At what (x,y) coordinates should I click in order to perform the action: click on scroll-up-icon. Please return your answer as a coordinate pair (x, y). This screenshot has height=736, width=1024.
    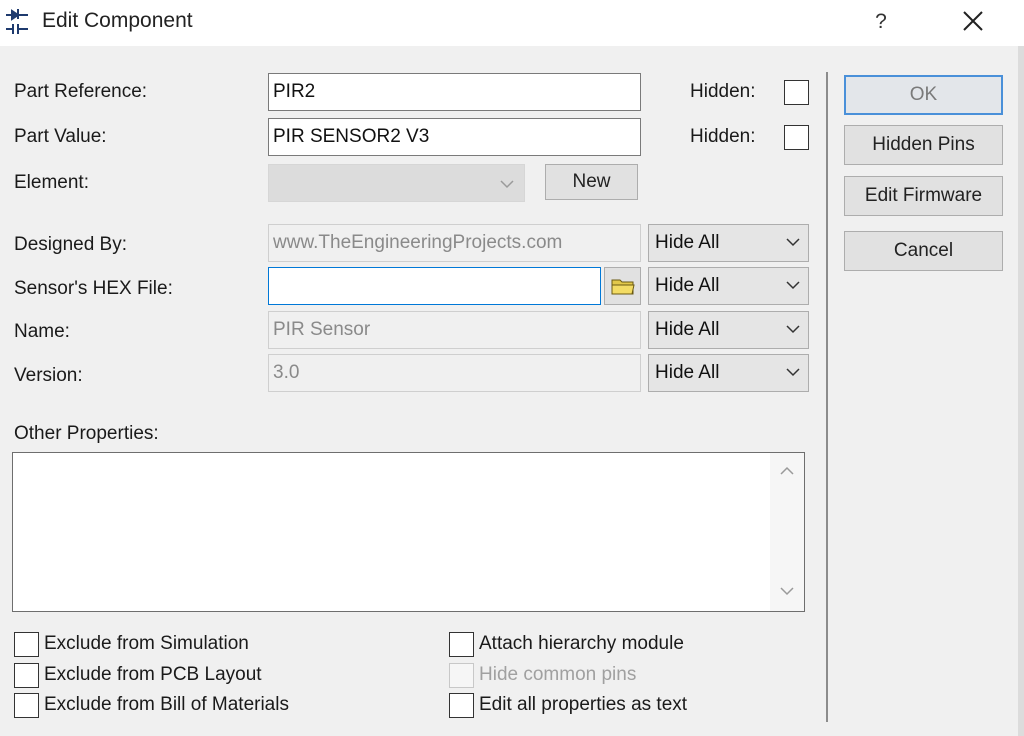
    Looking at the image, I should click on (787, 471).